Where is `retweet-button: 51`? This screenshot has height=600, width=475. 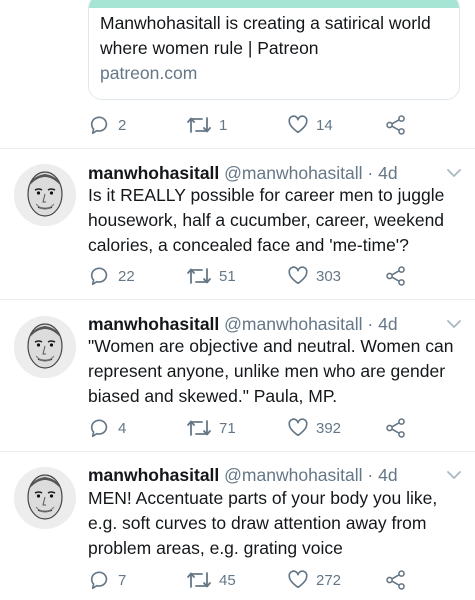 retweet-button: 51 is located at coordinates (211, 276).